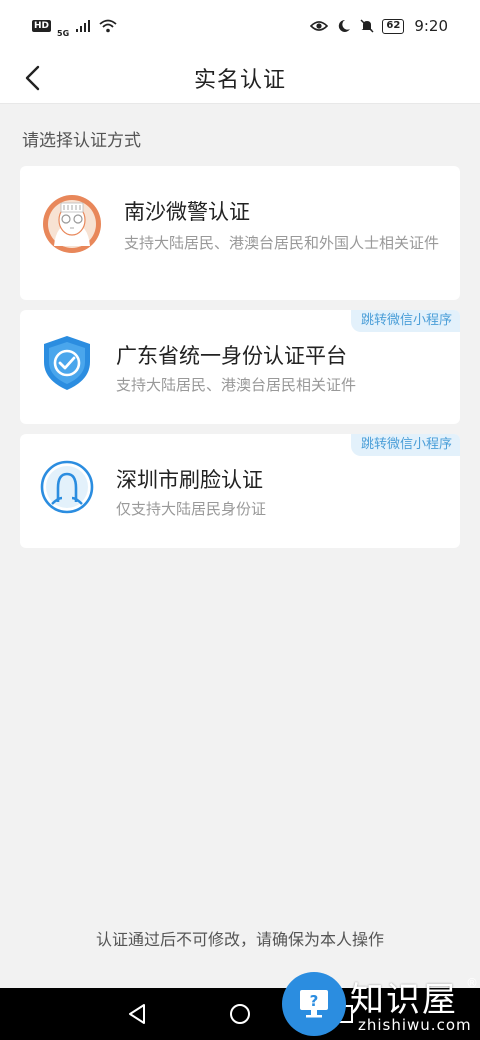  What do you see at coordinates (63, 33) in the screenshot?
I see `network-type: 5G` at bounding box center [63, 33].